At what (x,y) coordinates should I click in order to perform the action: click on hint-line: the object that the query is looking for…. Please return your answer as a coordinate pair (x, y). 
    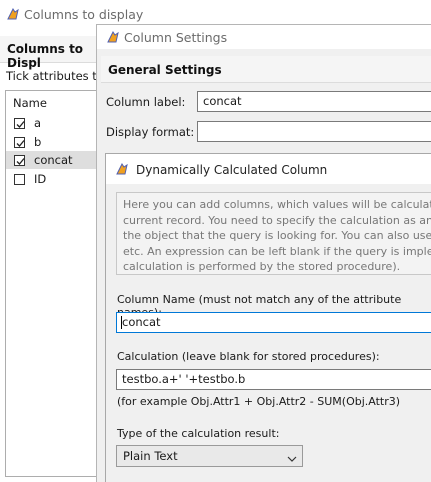
    Looking at the image, I should click on (277, 235).